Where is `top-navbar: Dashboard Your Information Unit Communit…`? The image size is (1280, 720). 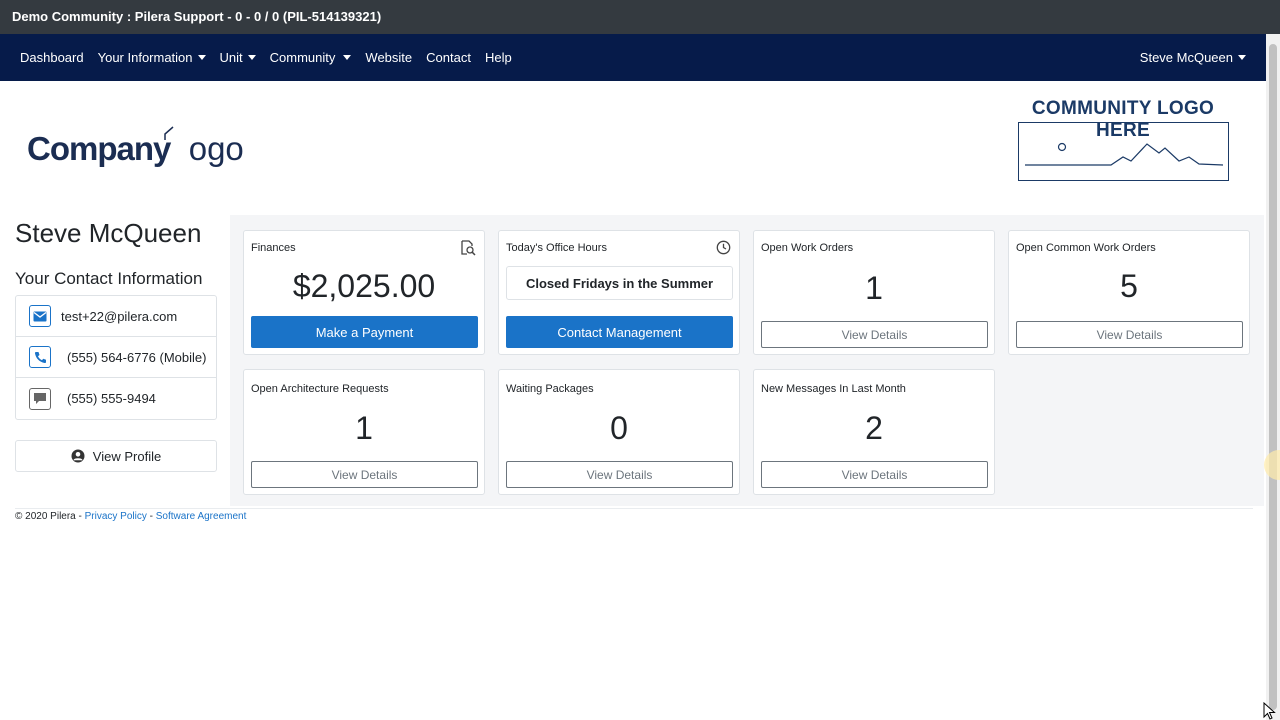
top-navbar: Dashboard Your Information Unit Communit… is located at coordinates (633, 57).